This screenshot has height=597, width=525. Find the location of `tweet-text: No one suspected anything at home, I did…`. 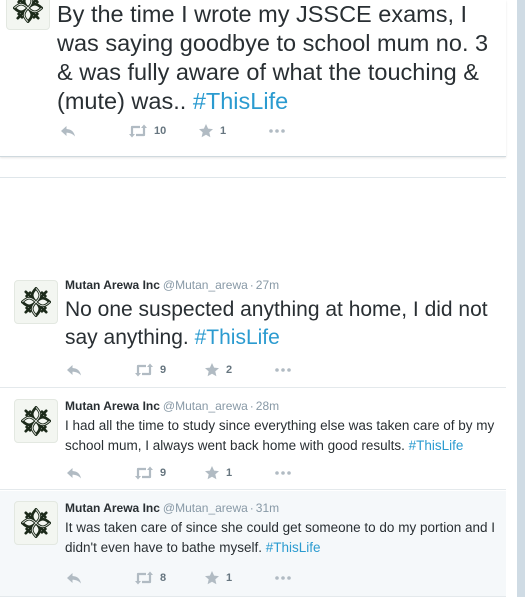

tweet-text: No one suspected anything at home, I did… is located at coordinates (285, 324).